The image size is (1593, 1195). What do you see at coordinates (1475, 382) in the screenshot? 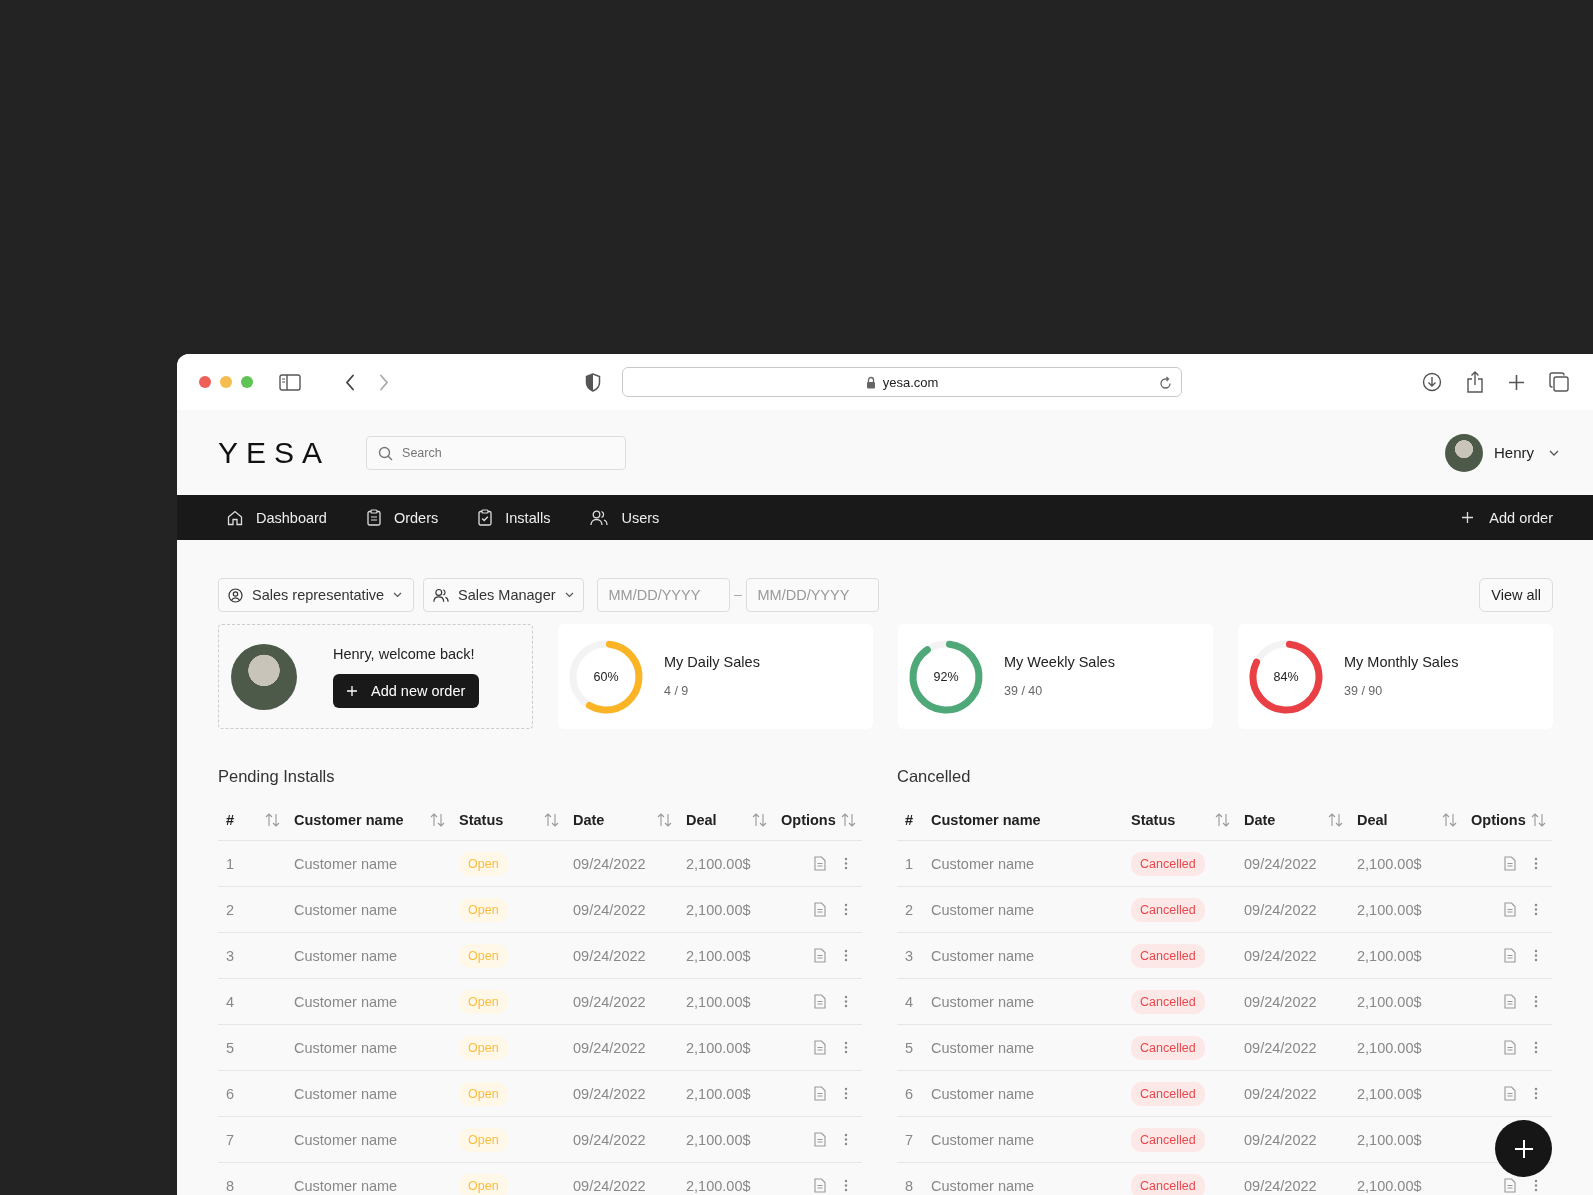
I see `share-icon` at bounding box center [1475, 382].